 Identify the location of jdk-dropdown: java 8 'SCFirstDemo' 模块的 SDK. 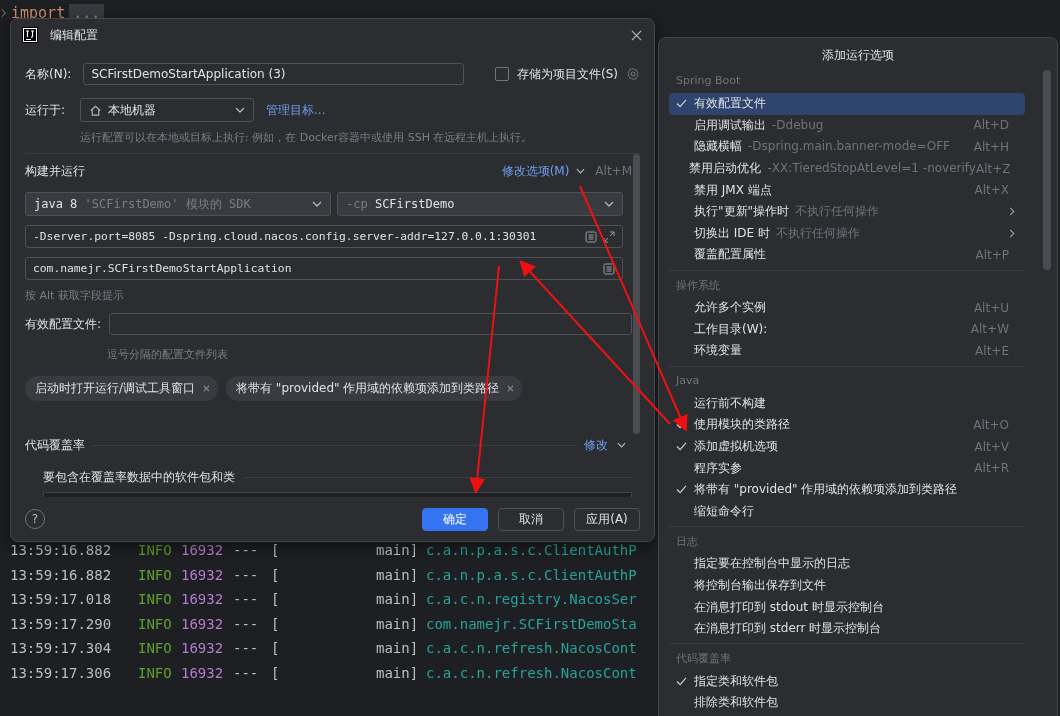
(178, 204).